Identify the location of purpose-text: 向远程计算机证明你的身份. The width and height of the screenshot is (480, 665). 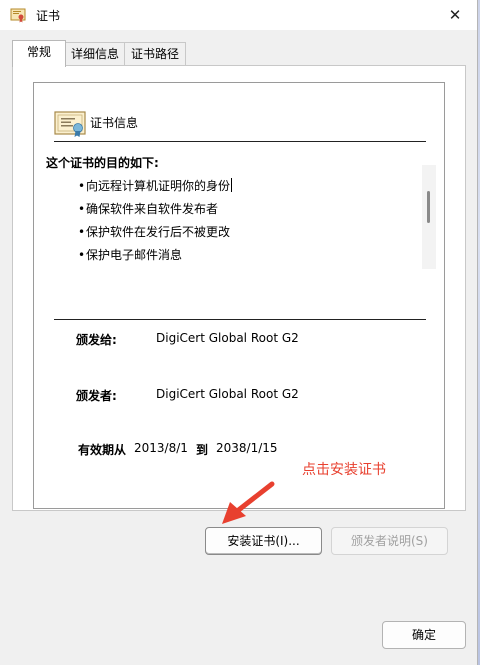
(158, 186).